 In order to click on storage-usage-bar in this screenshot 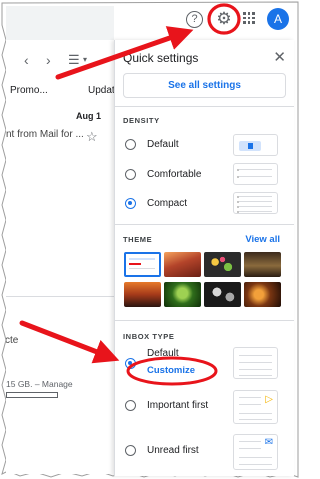, I will do `click(32, 395)`.